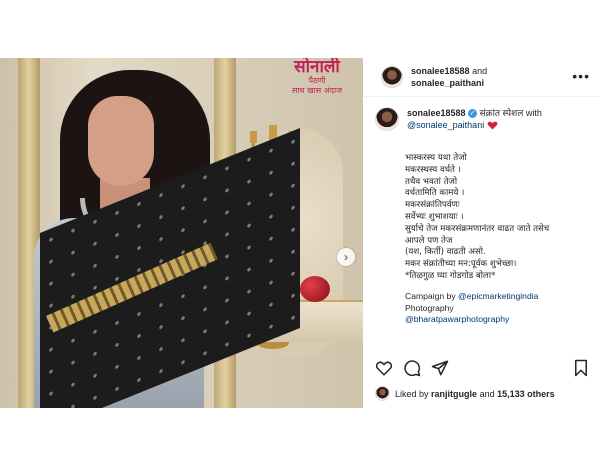  I want to click on chevron-right-icon: ›, so click(346, 257).